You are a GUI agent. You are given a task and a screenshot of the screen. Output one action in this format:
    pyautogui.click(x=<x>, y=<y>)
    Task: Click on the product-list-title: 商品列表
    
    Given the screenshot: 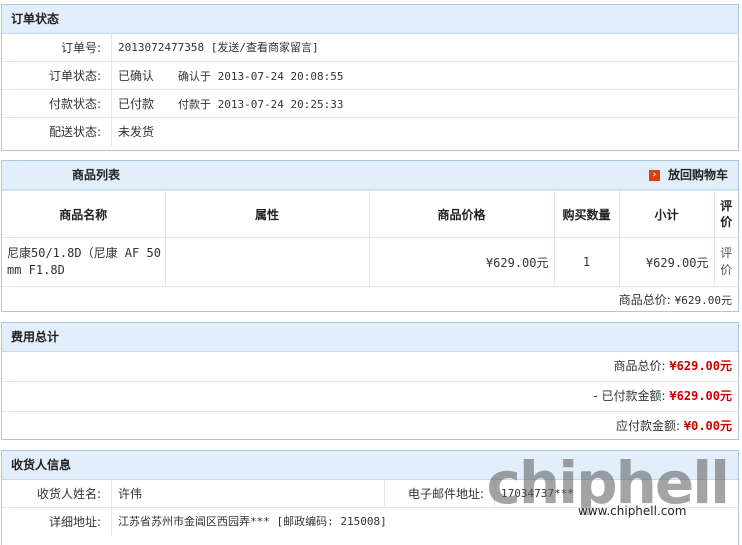 What is the action you would take?
    pyautogui.click(x=96, y=175)
    